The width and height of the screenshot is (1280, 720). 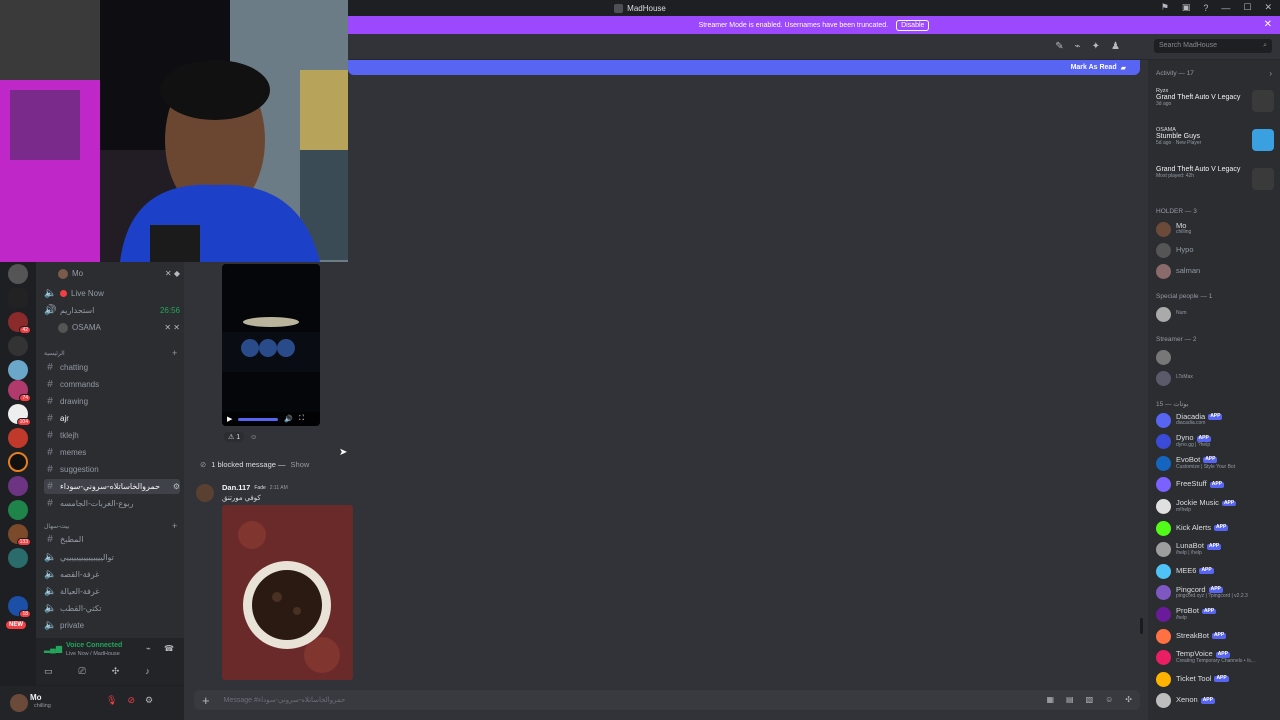 What do you see at coordinates (1270, 73) in the screenshot?
I see `chevron-right-icon: ›` at bounding box center [1270, 73].